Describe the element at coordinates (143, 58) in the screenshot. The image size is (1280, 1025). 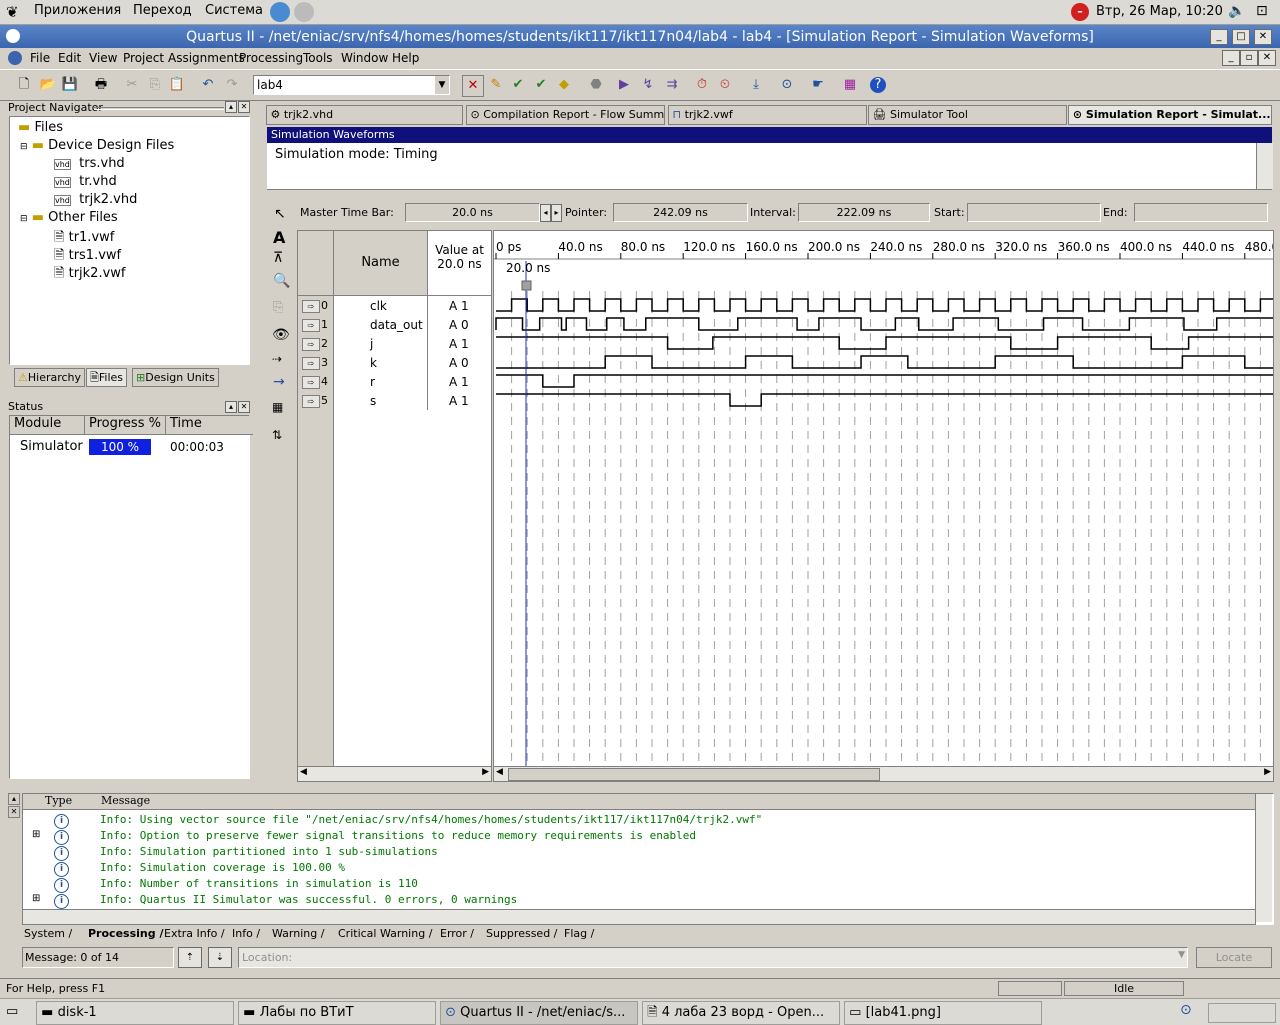
I see `menu-project: Project` at that location.